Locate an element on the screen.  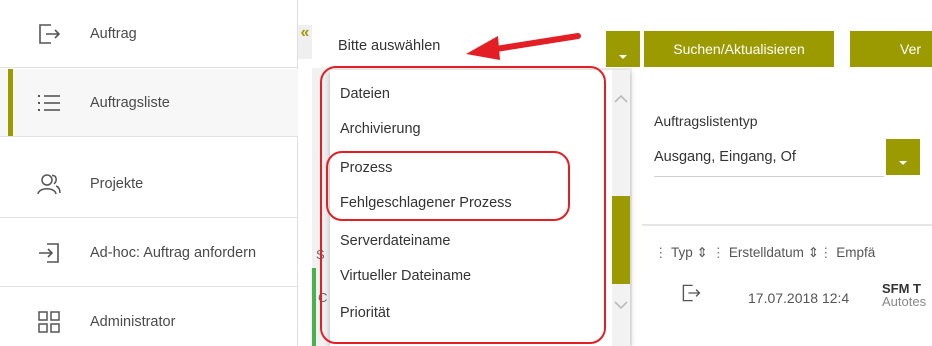
sidebar-item-label: Auftrag is located at coordinates (113, 33).